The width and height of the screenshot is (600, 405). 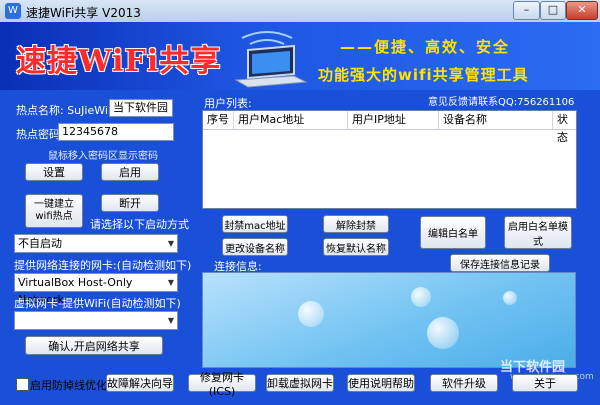 What do you see at coordinates (40, 243) in the screenshot?
I see `startup-mode-value: 不自启动` at bounding box center [40, 243].